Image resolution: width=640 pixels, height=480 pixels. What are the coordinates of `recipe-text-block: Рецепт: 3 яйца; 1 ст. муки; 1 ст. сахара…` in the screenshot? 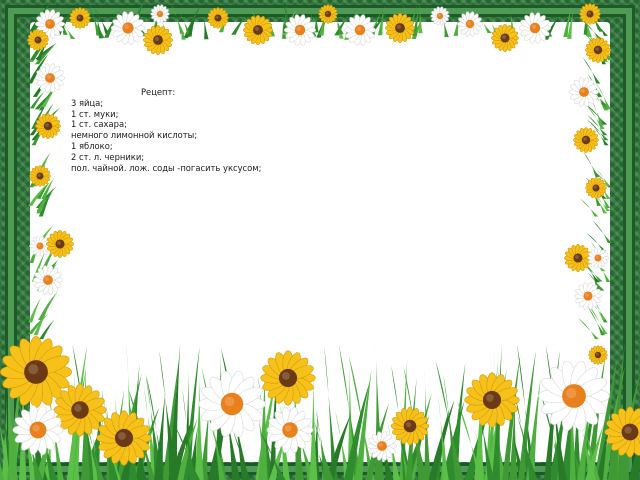 It's located at (221, 130).